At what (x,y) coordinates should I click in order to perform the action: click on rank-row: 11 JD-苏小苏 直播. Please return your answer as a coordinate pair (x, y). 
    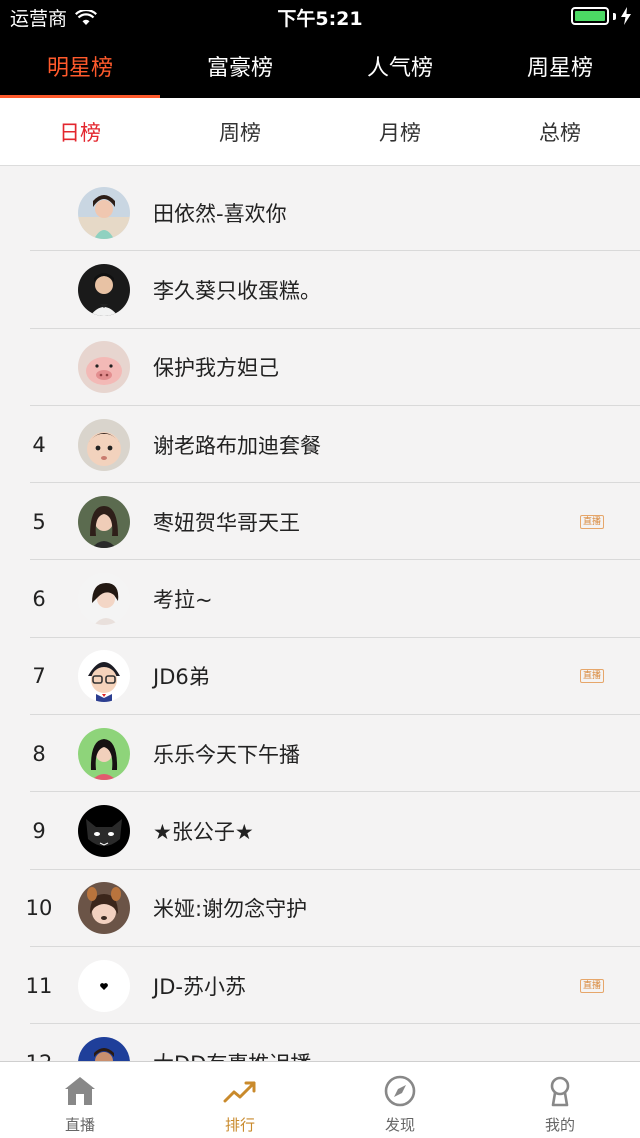
    Looking at the image, I should click on (320, 986).